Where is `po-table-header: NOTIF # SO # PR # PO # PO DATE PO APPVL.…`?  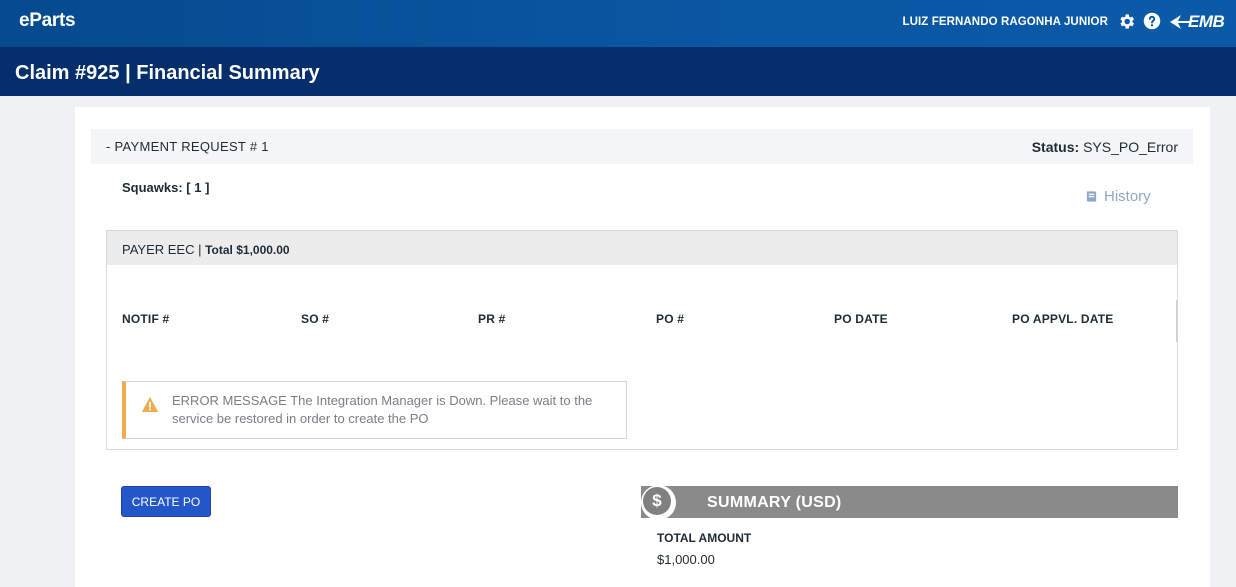
po-table-header: NOTIF # SO # PR # PO # PO DATE PO APPVL.… is located at coordinates (642, 304).